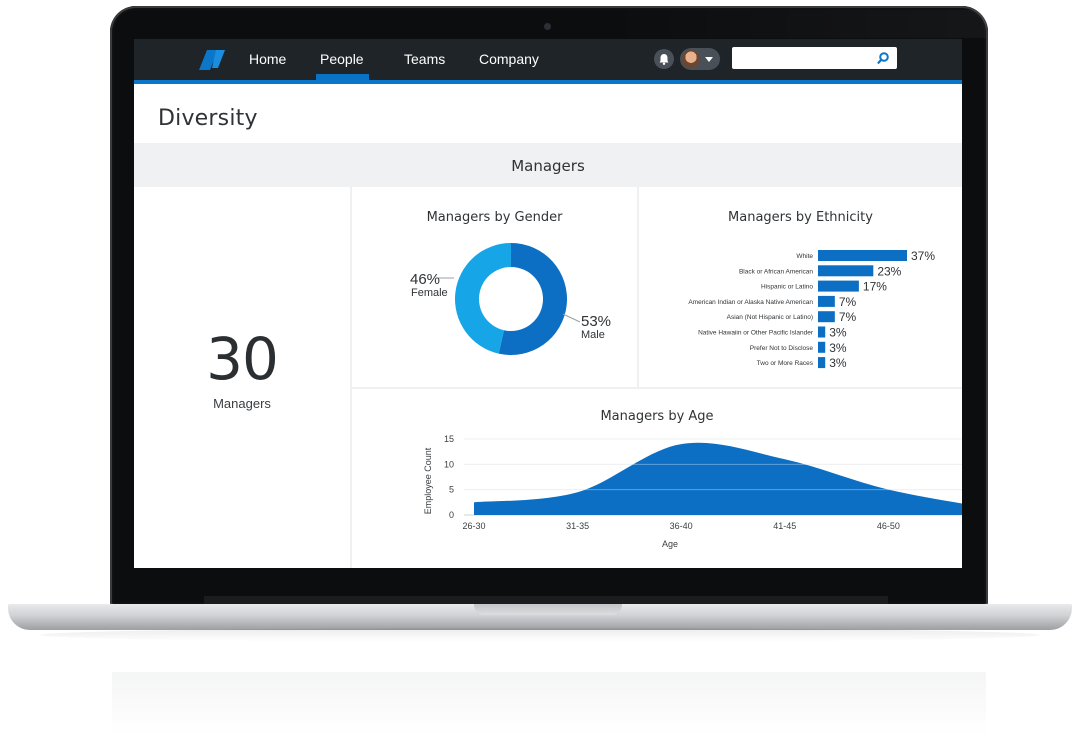  I want to click on search-input, so click(814, 58).